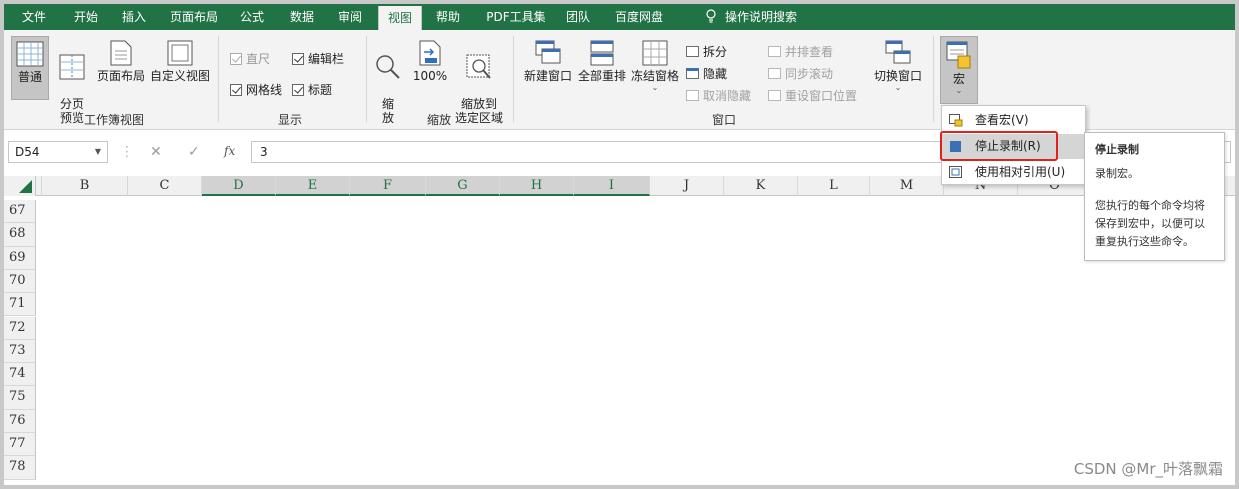  What do you see at coordinates (239, 186) in the screenshot?
I see `column-header-d: D` at bounding box center [239, 186].